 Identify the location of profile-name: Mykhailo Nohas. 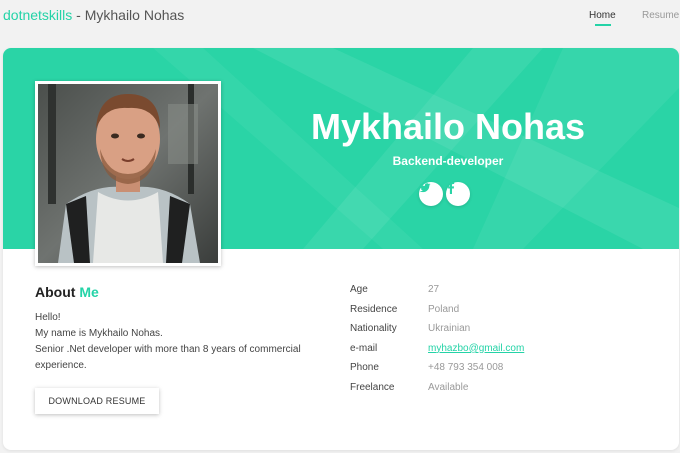
(448, 126).